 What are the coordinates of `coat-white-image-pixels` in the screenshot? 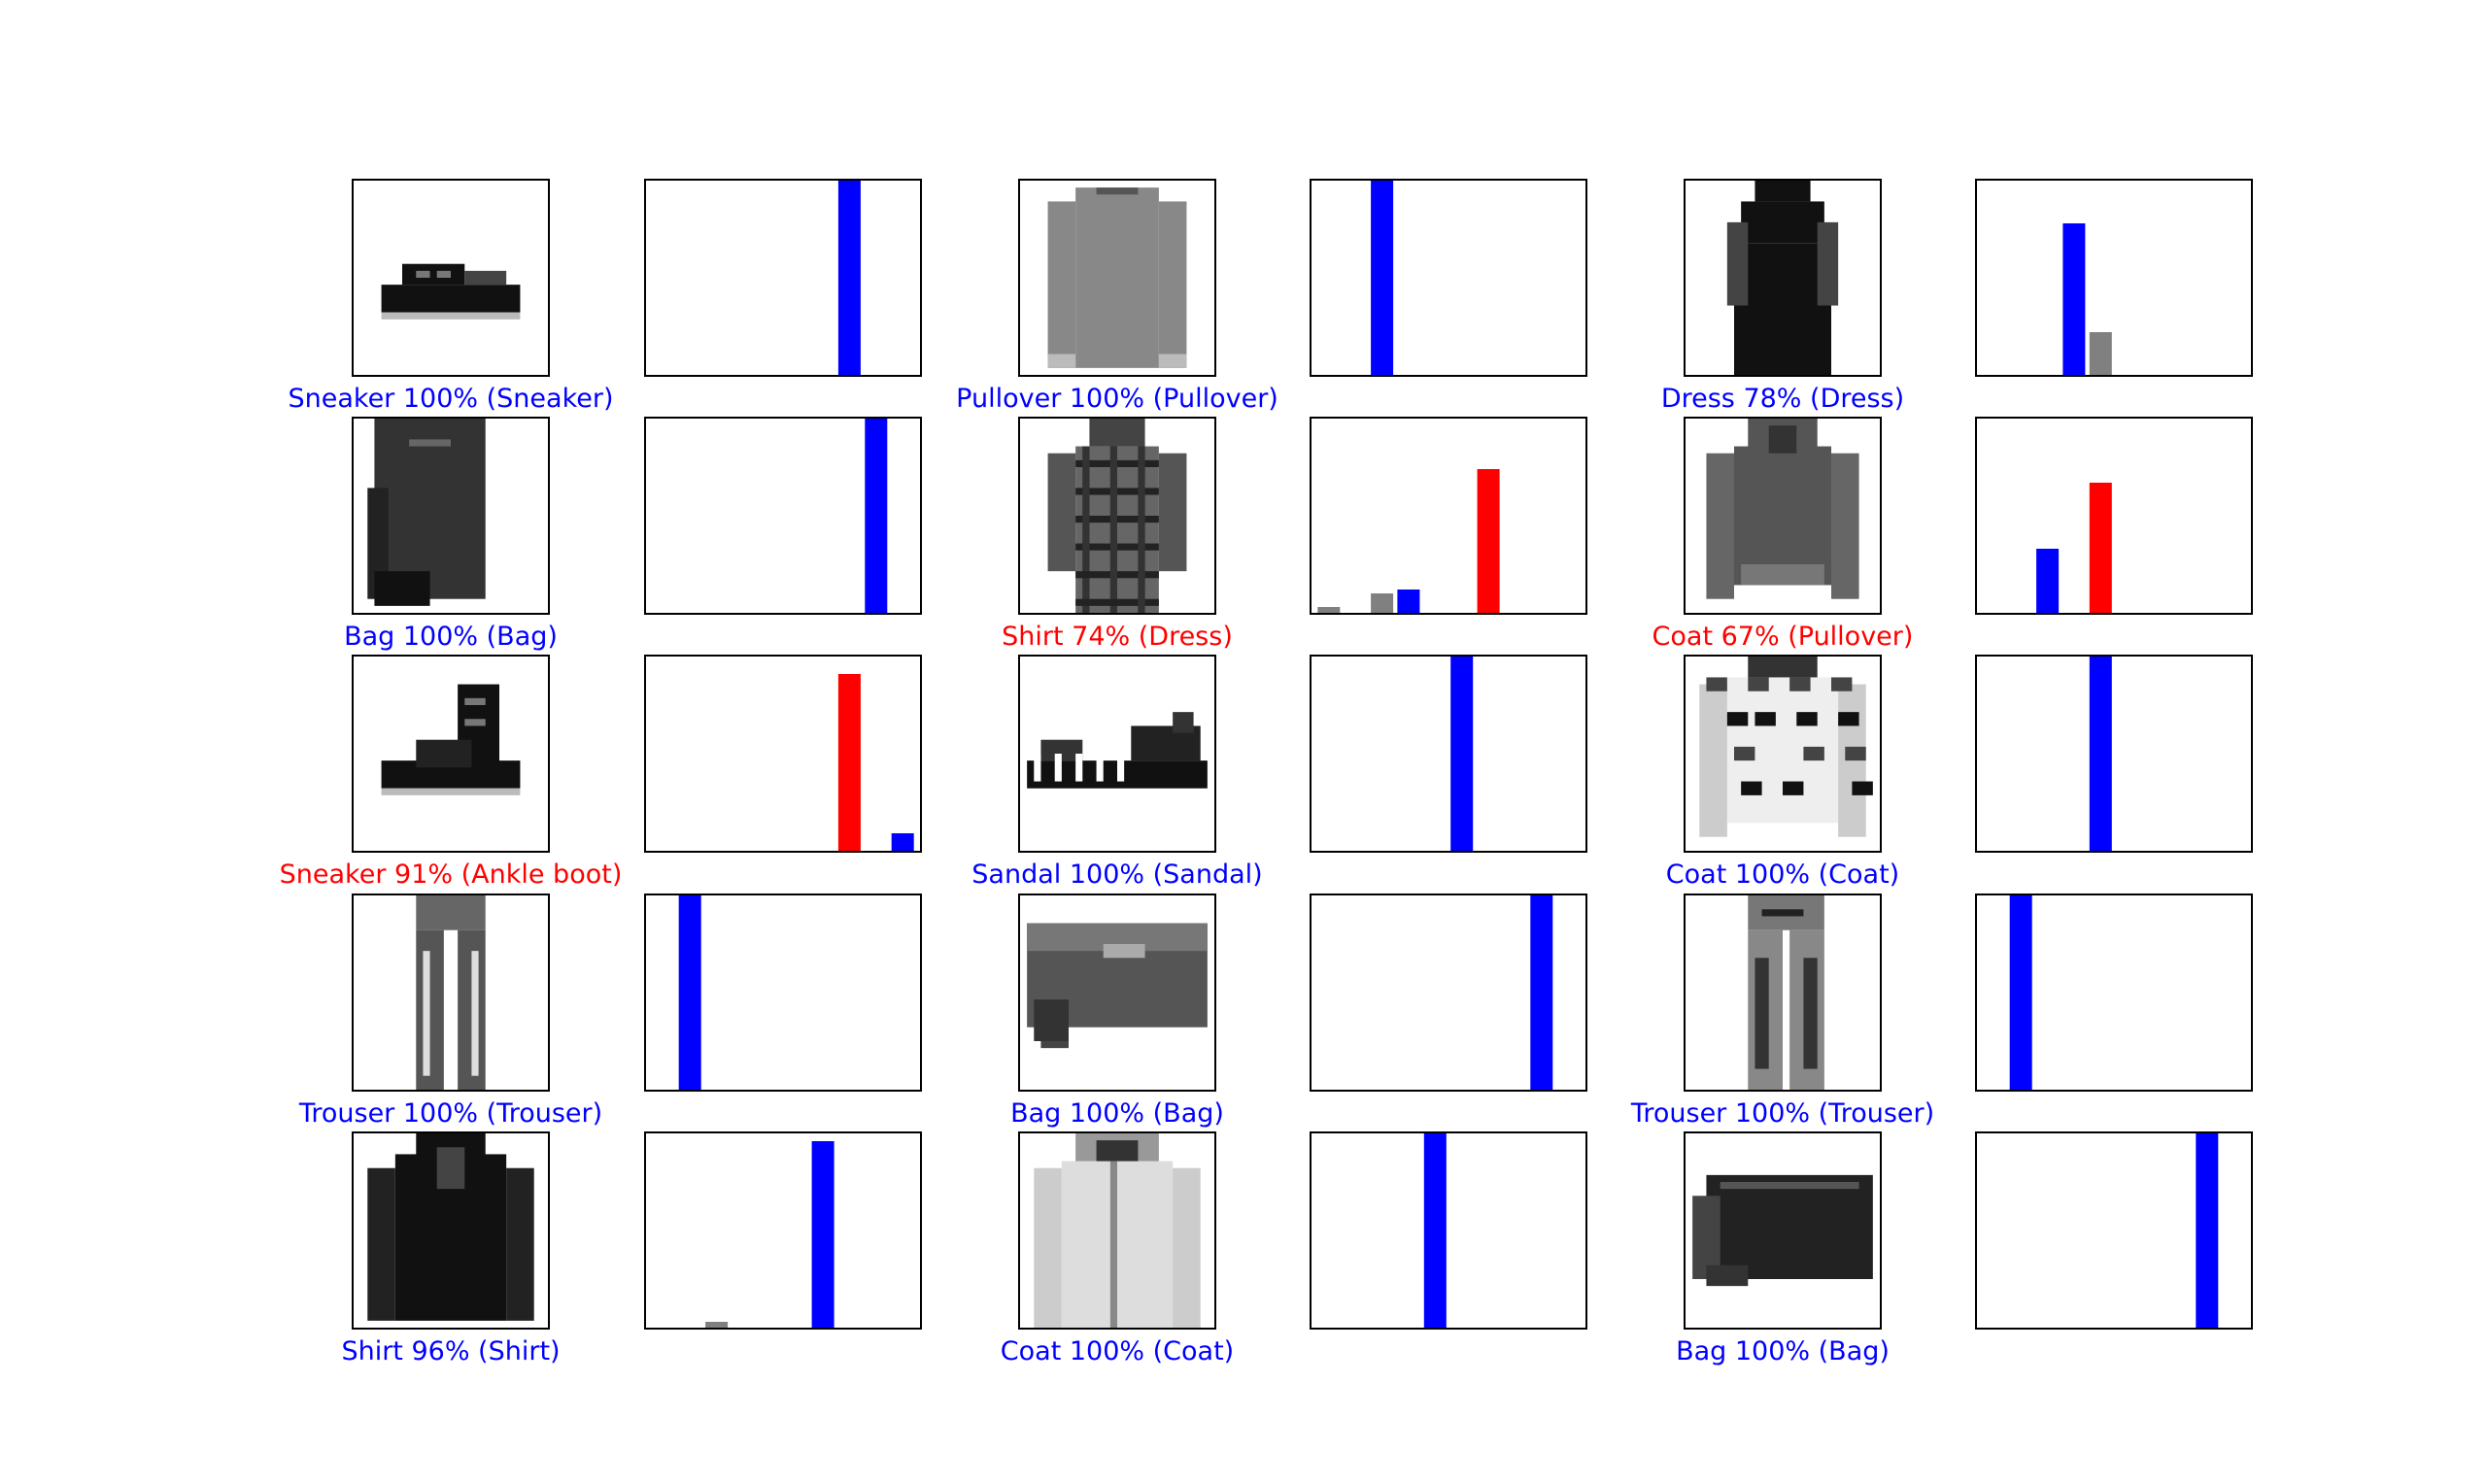 It's located at (1117, 1231).